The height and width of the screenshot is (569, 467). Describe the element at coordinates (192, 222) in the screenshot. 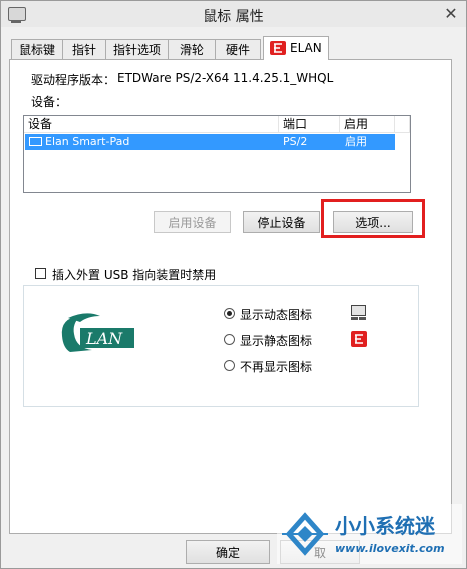

I see `enable-device-button: 启用设备` at that location.